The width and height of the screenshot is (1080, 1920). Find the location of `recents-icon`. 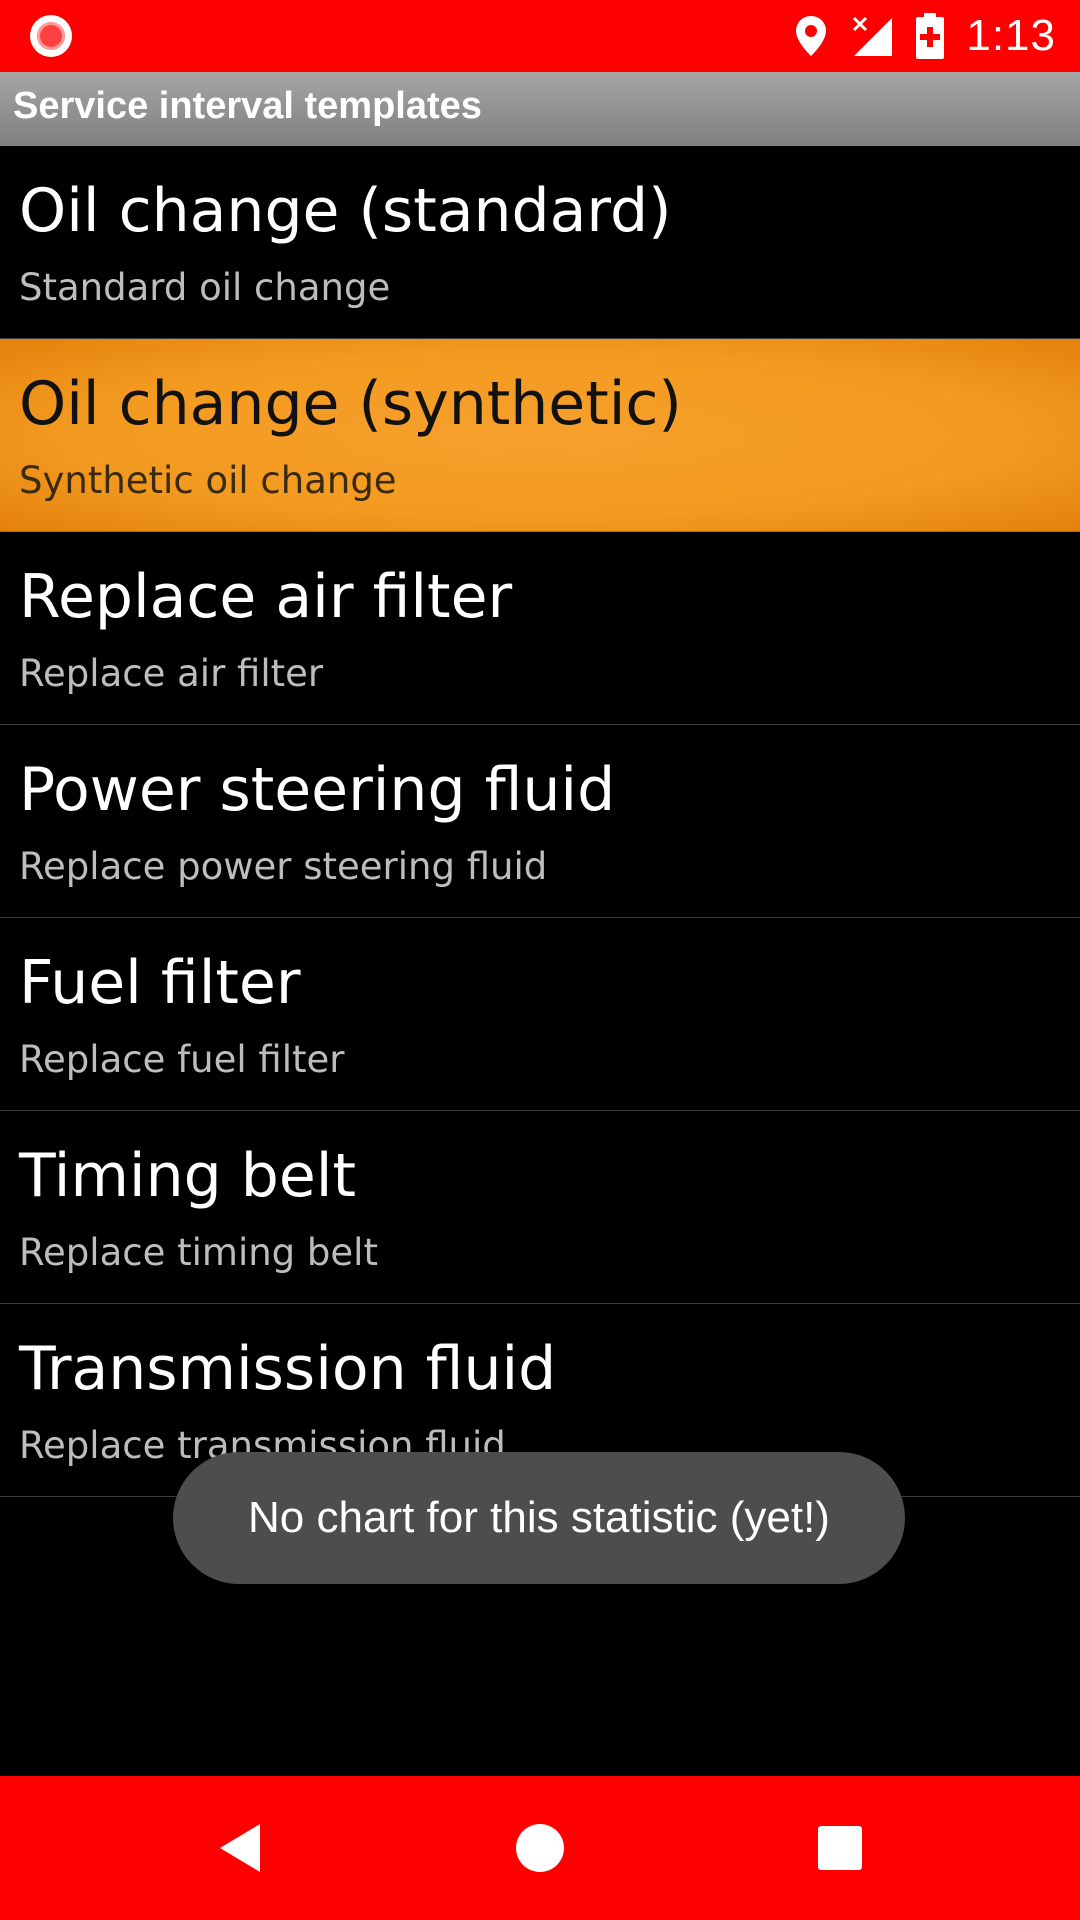

recents-icon is located at coordinates (840, 1848).